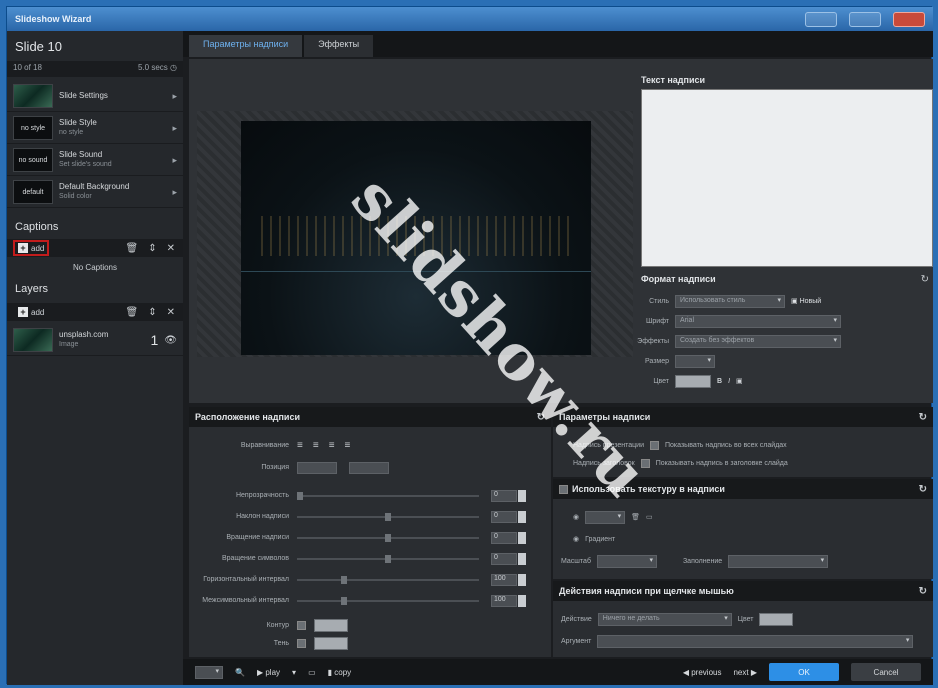 The width and height of the screenshot is (938, 688). I want to click on effects-select: Создать без эффектов, so click(758, 341).